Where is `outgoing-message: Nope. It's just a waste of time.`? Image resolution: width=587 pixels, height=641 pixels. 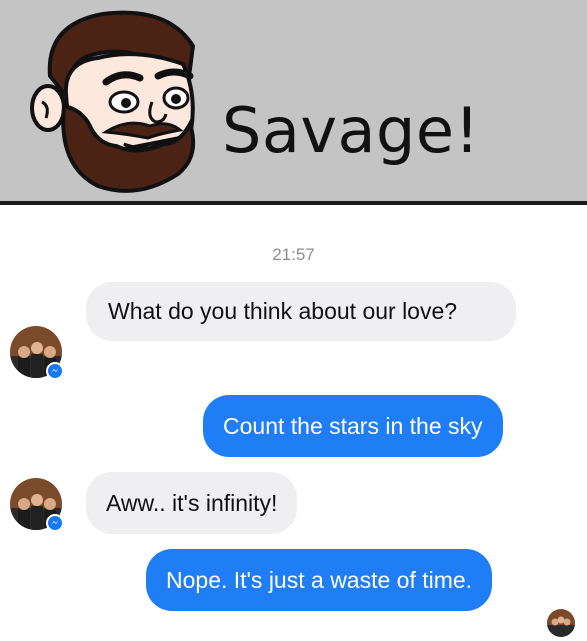 outgoing-message: Nope. It's just a waste of time. is located at coordinates (319, 580).